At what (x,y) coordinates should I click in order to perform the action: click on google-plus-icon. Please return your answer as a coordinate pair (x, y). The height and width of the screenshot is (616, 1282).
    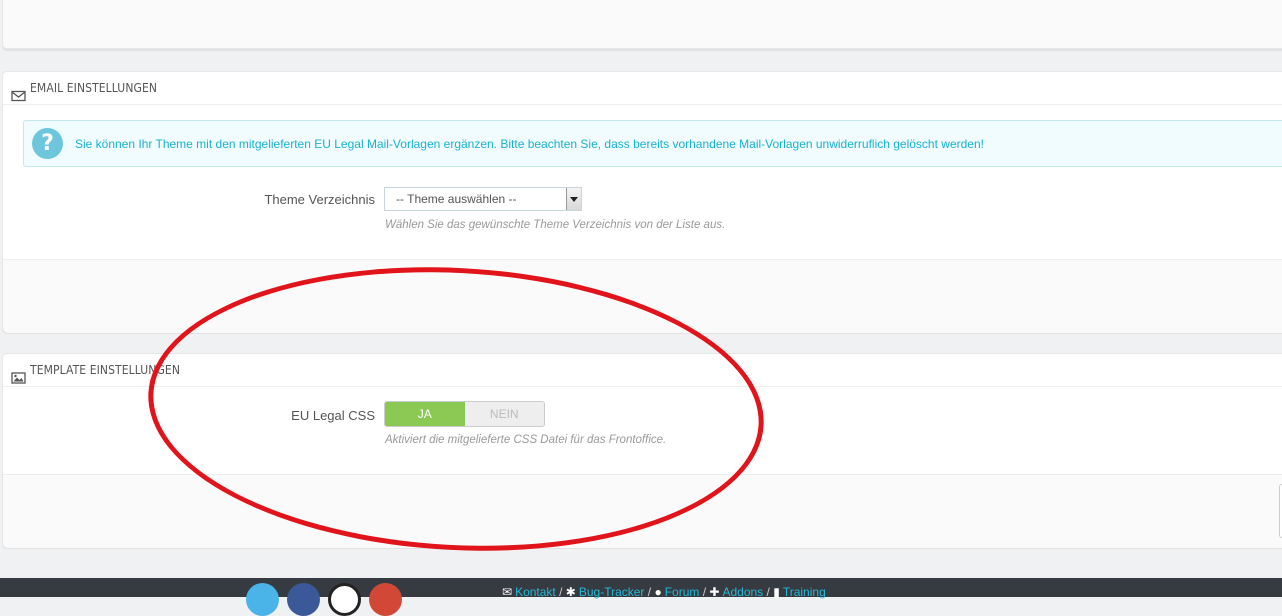
    Looking at the image, I should click on (385, 599).